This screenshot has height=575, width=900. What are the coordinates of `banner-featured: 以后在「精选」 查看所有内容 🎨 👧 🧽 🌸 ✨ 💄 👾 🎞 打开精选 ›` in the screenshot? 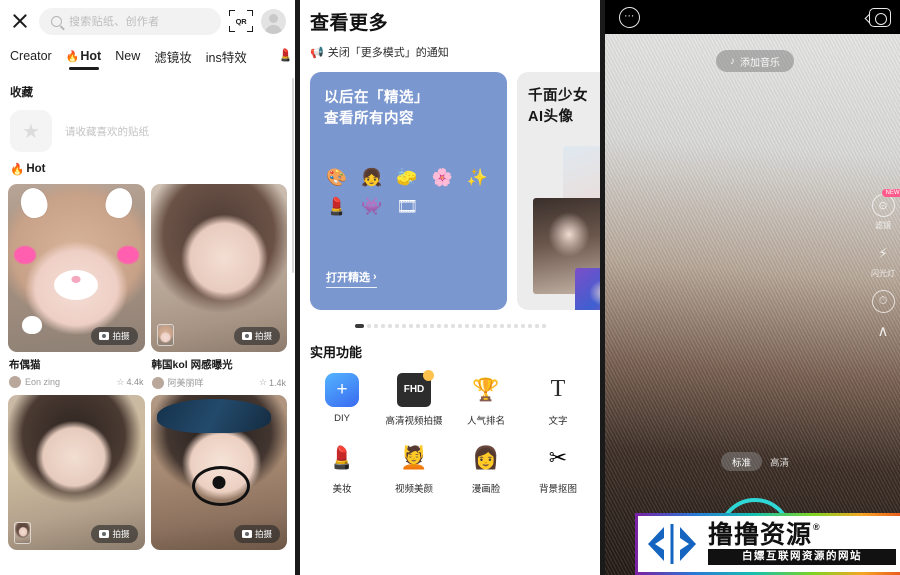 It's located at (408, 191).